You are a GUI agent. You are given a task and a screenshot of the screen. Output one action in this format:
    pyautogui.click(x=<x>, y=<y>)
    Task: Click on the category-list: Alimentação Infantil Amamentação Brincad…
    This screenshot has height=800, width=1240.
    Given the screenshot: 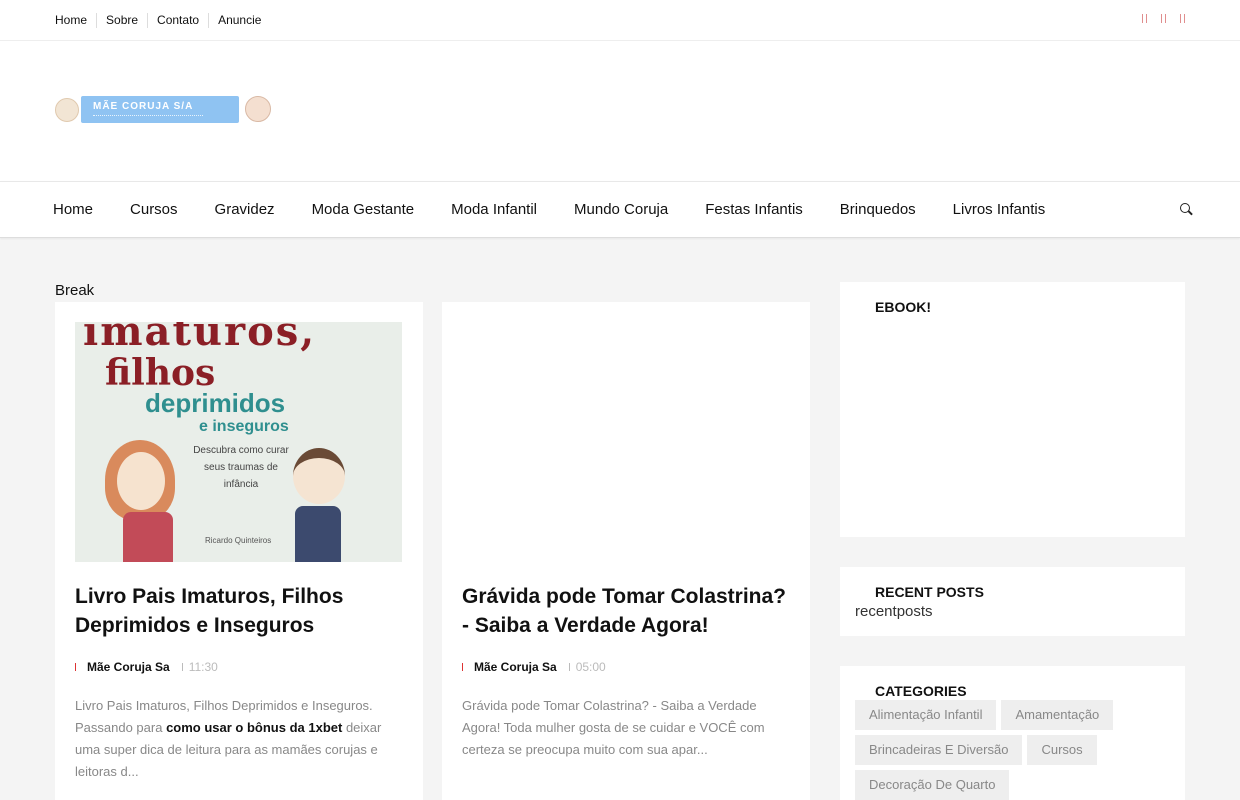 What is the action you would take?
    pyautogui.click(x=1015, y=750)
    